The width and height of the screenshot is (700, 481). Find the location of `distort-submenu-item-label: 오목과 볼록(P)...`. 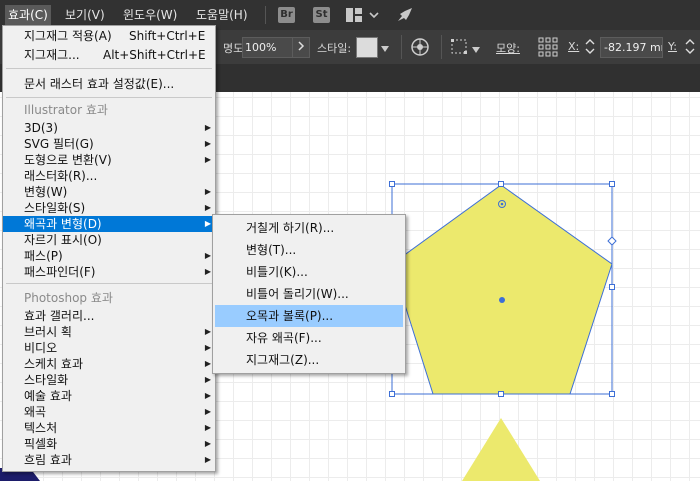

distort-submenu-item-label: 오목과 볼록(P)... is located at coordinates (290, 316).